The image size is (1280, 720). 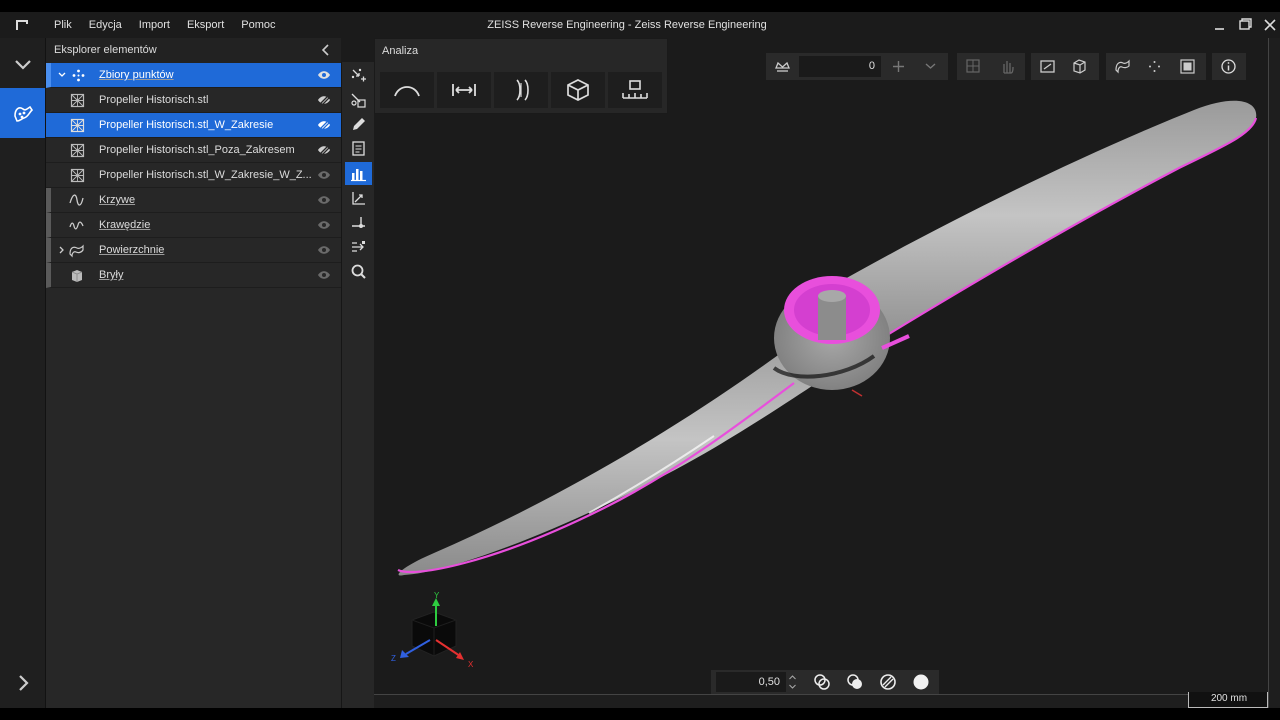 I want to click on ruler-icon, so click(x=635, y=89).